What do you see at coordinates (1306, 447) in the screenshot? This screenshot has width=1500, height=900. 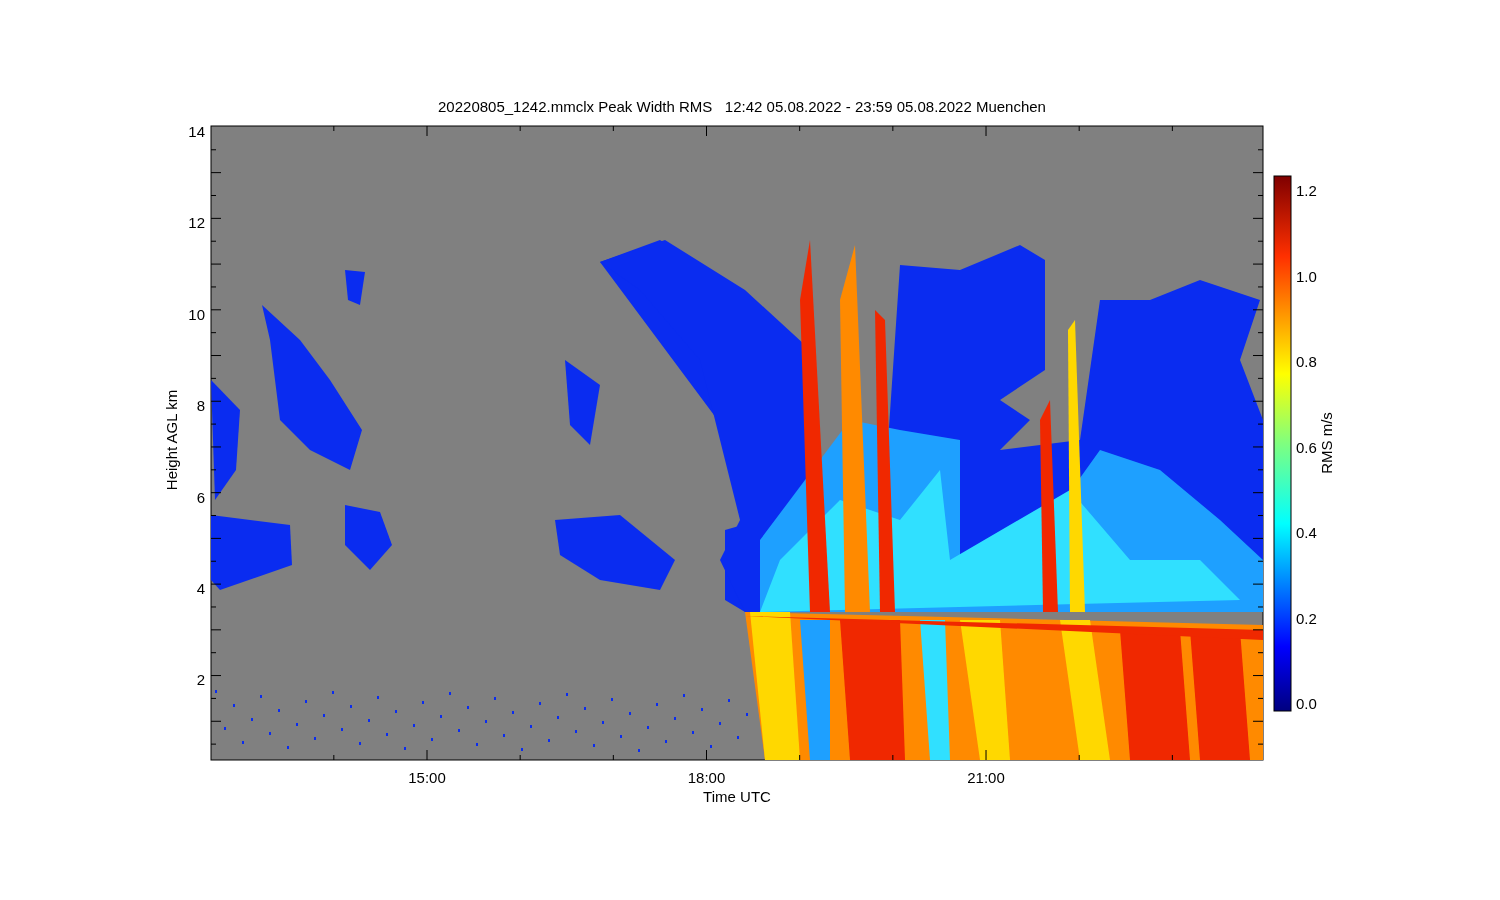 I see `colorbar-tick-label: 0.6` at bounding box center [1306, 447].